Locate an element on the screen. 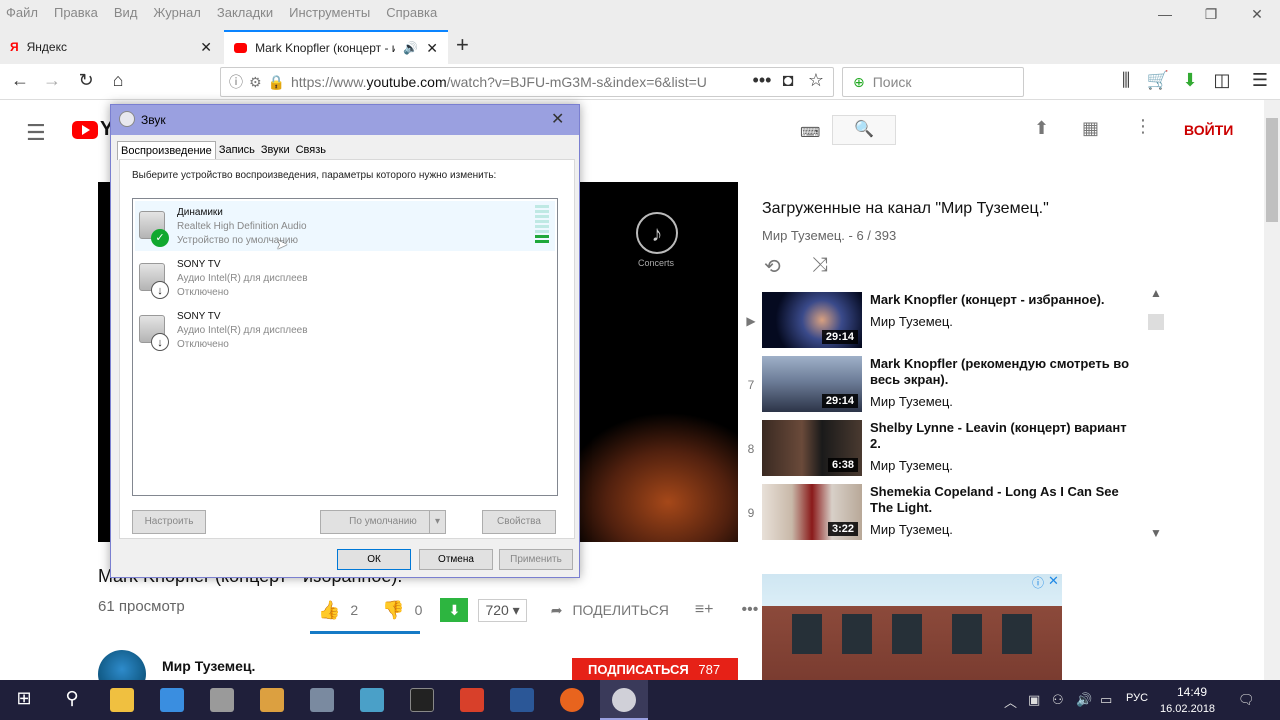 This screenshot has width=1280, height=720. ok-button: ОК is located at coordinates (374, 559).